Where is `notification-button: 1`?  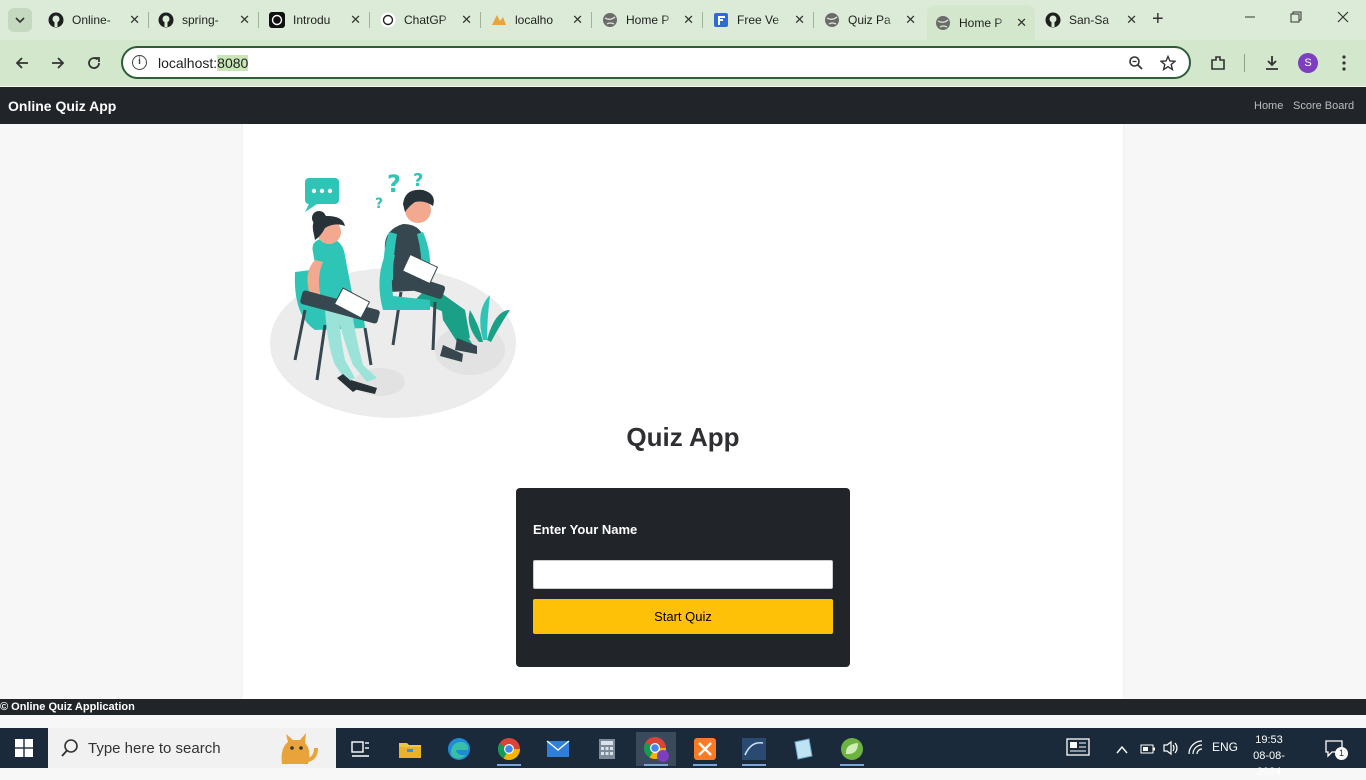 notification-button: 1 is located at coordinates (1336, 750).